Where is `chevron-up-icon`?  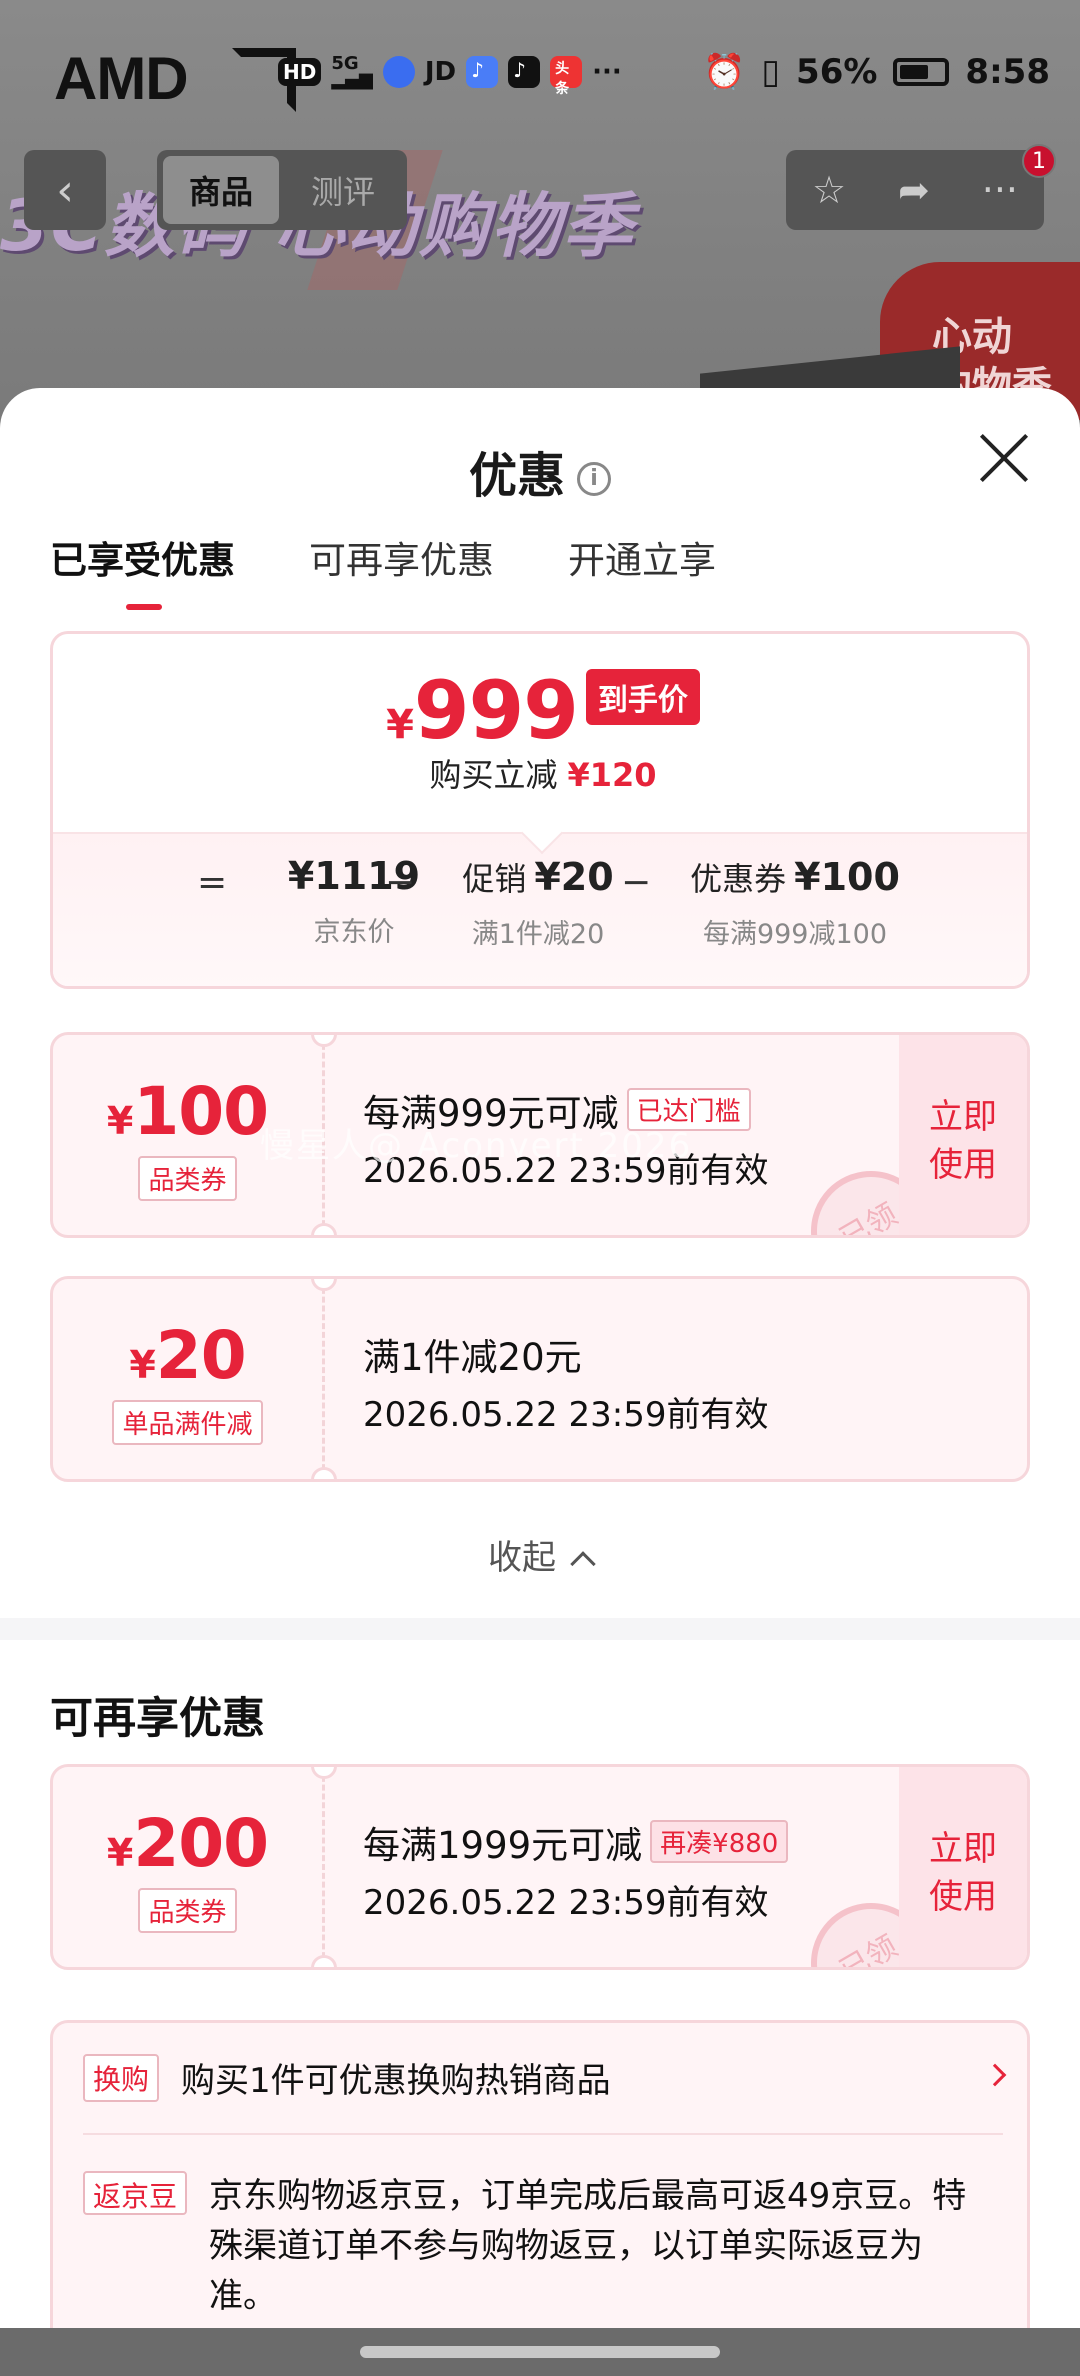 chevron-up-icon is located at coordinates (583, 1564).